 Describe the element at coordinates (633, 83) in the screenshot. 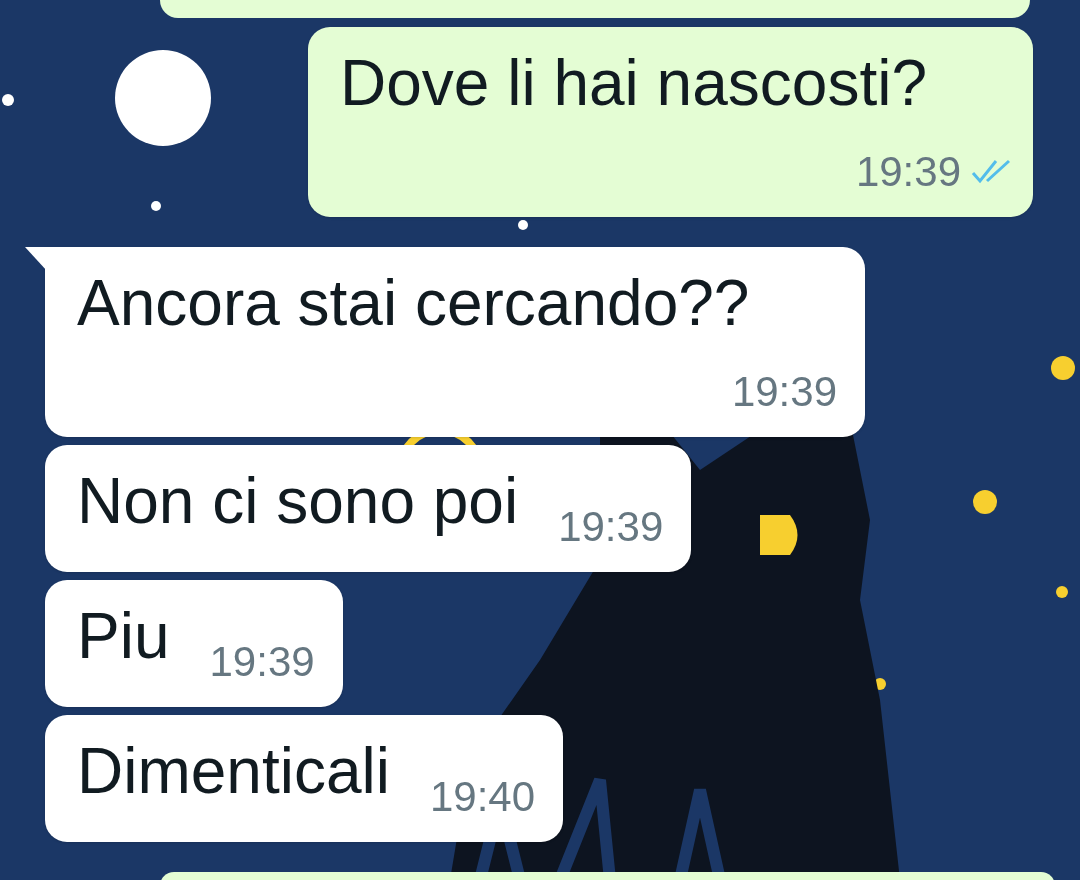

I see `message-text: Dove li hai nascosti?` at that location.